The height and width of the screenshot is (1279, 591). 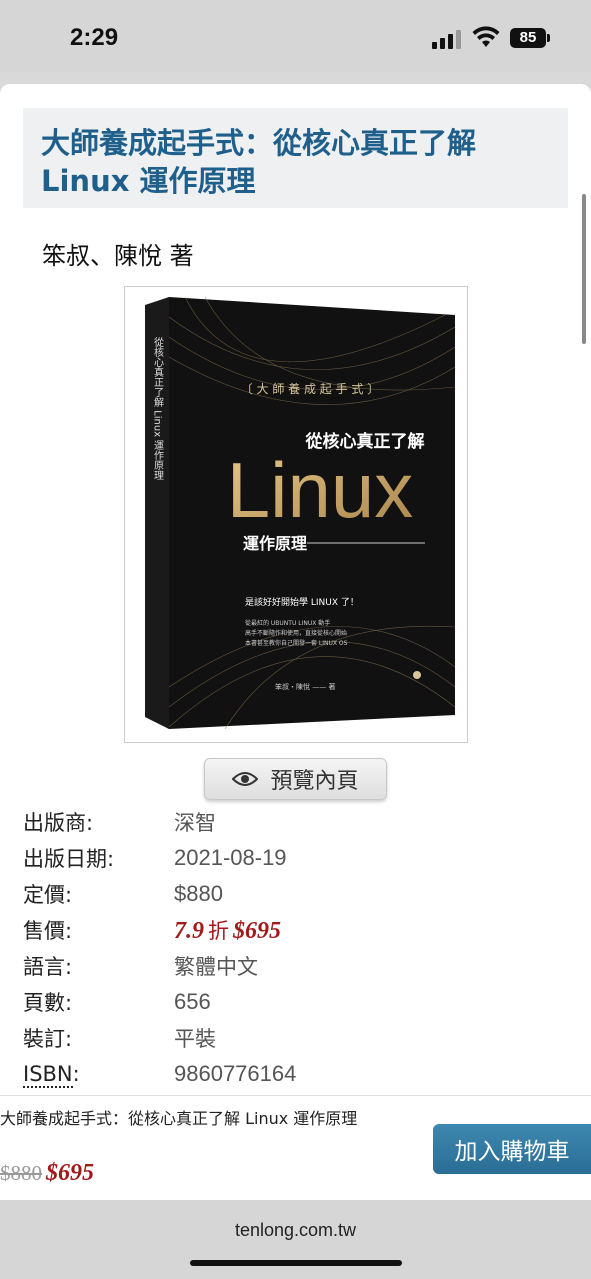 What do you see at coordinates (58, 823) in the screenshot?
I see `publisher-label: 出版商:` at bounding box center [58, 823].